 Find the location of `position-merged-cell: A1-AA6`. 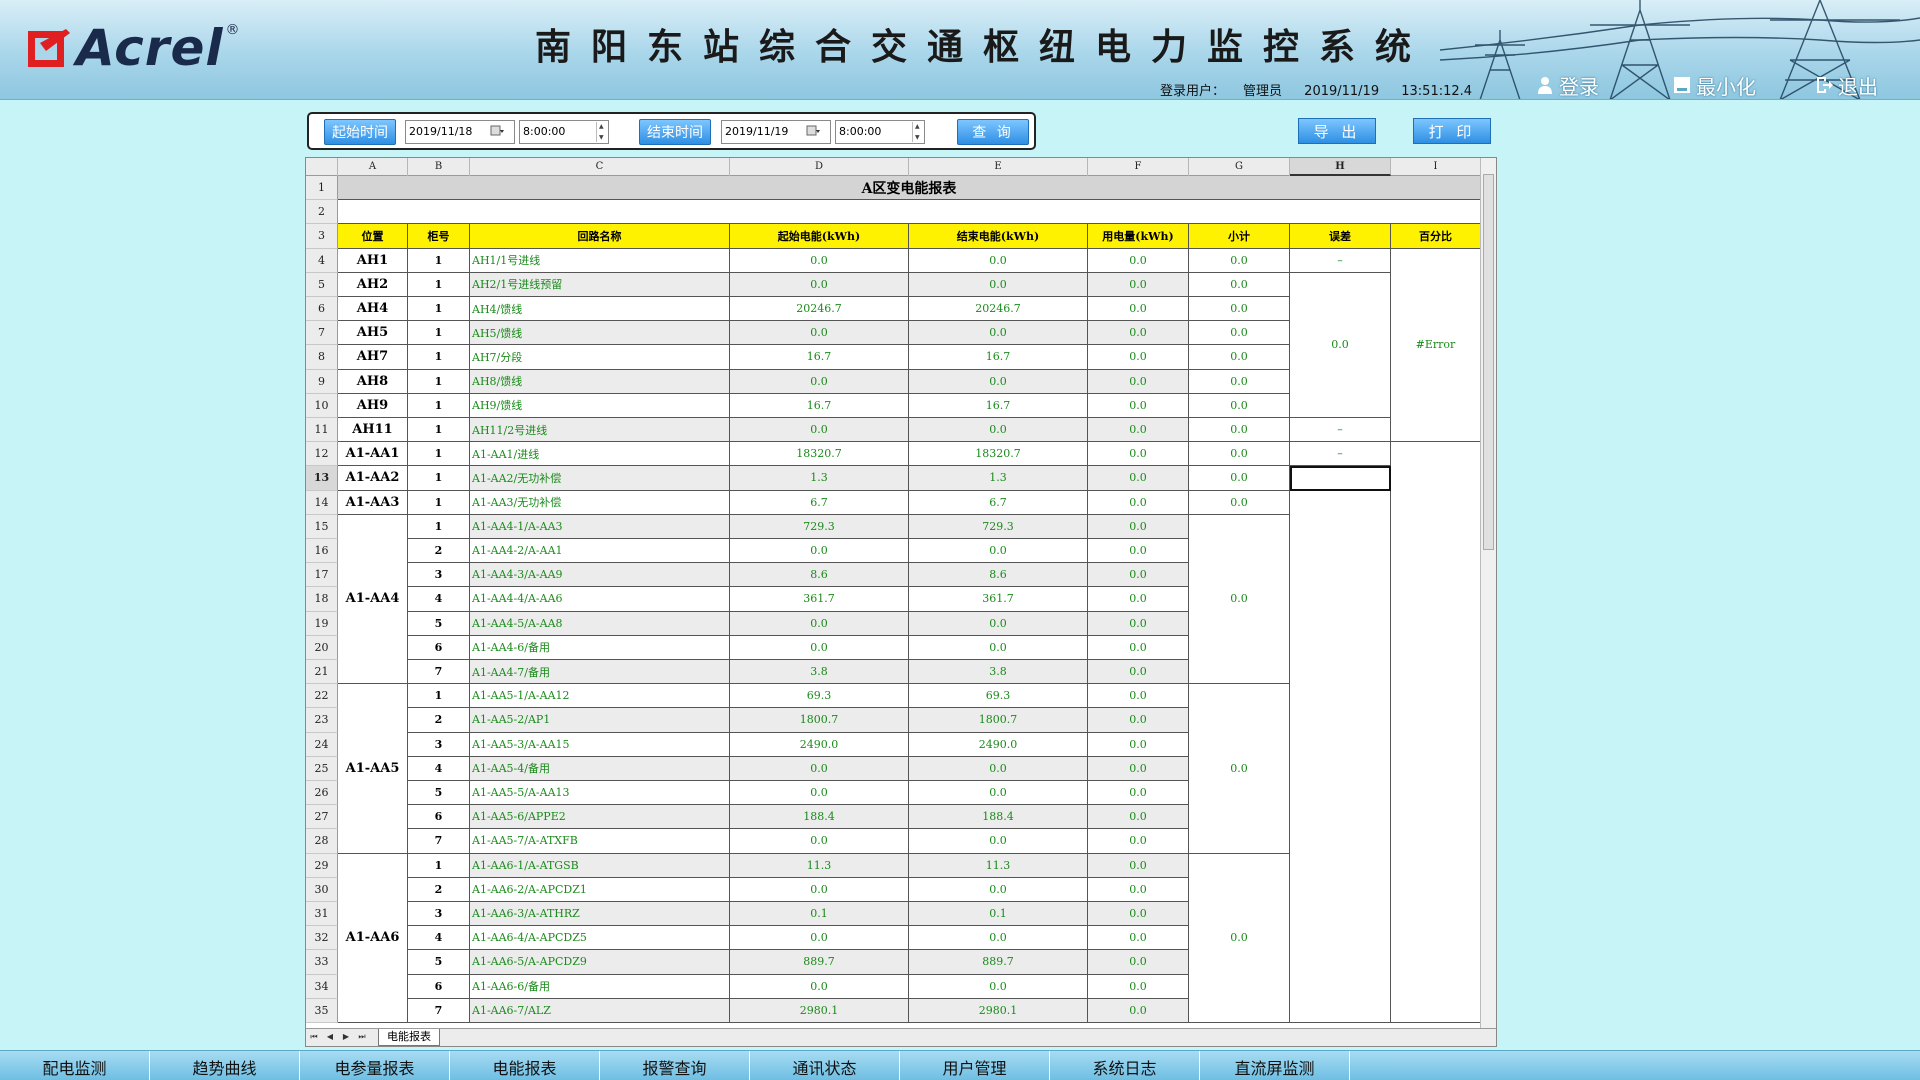

position-merged-cell: A1-AA6 is located at coordinates (373, 938).